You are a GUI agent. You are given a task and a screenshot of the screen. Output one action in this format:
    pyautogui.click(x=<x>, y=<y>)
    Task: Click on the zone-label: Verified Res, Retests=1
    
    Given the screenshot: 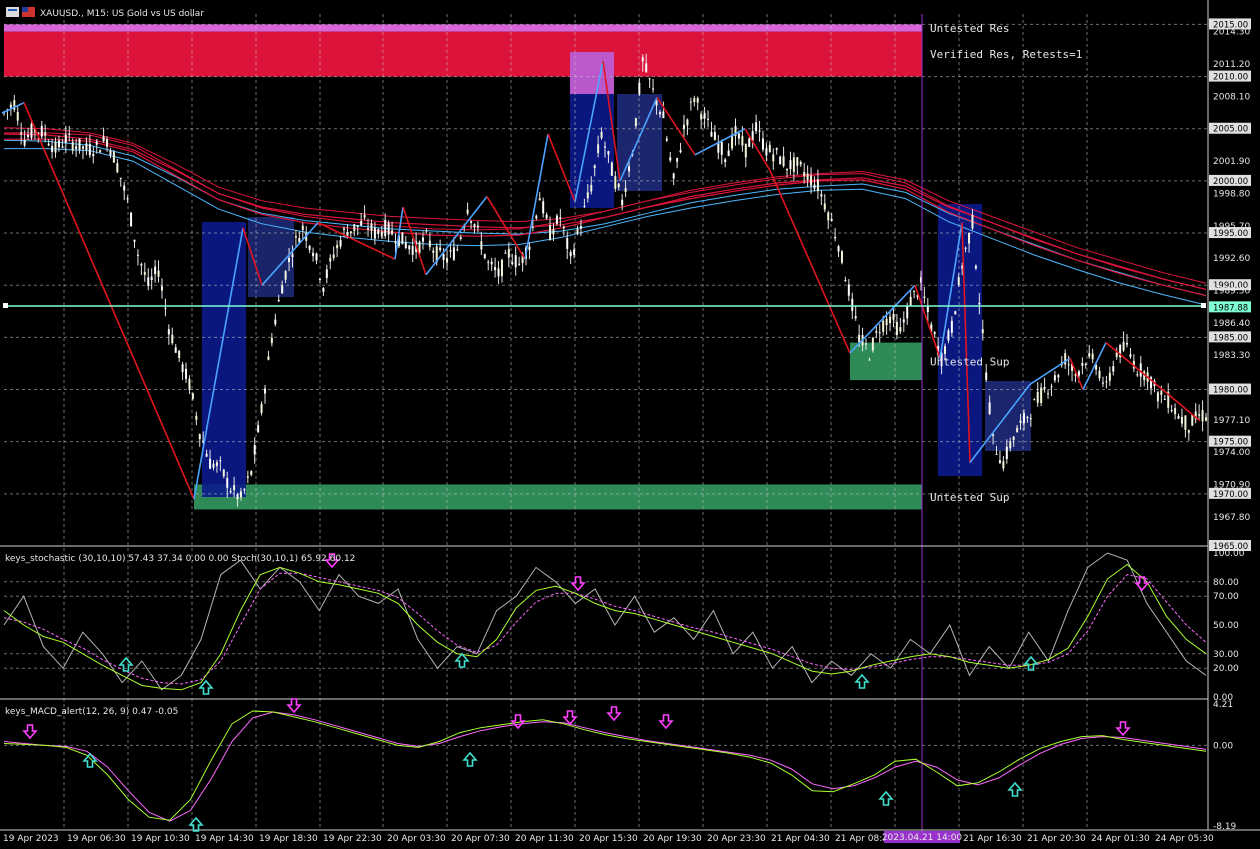 What is the action you would take?
    pyautogui.click(x=1006, y=54)
    